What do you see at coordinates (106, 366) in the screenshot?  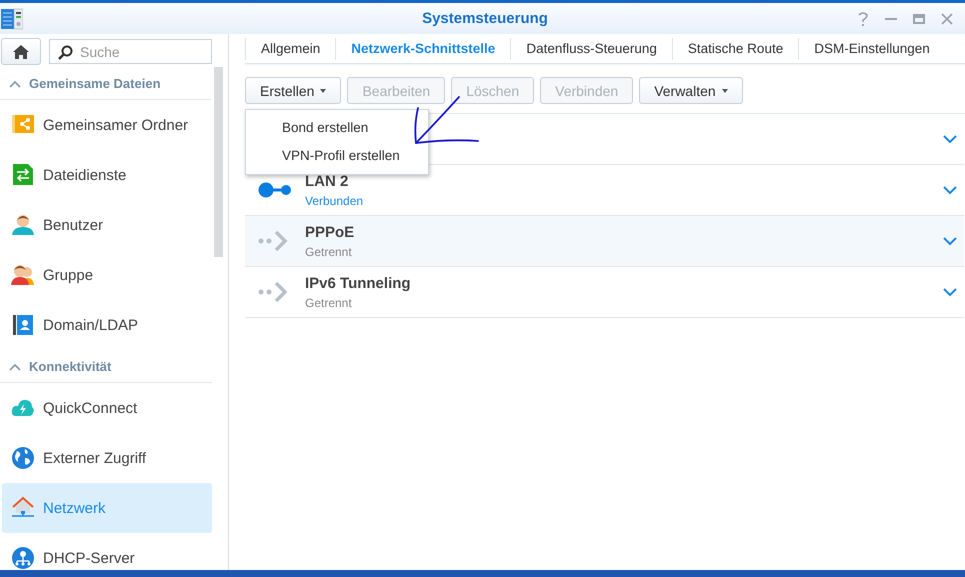 I see `section-header: Konnektivität` at bounding box center [106, 366].